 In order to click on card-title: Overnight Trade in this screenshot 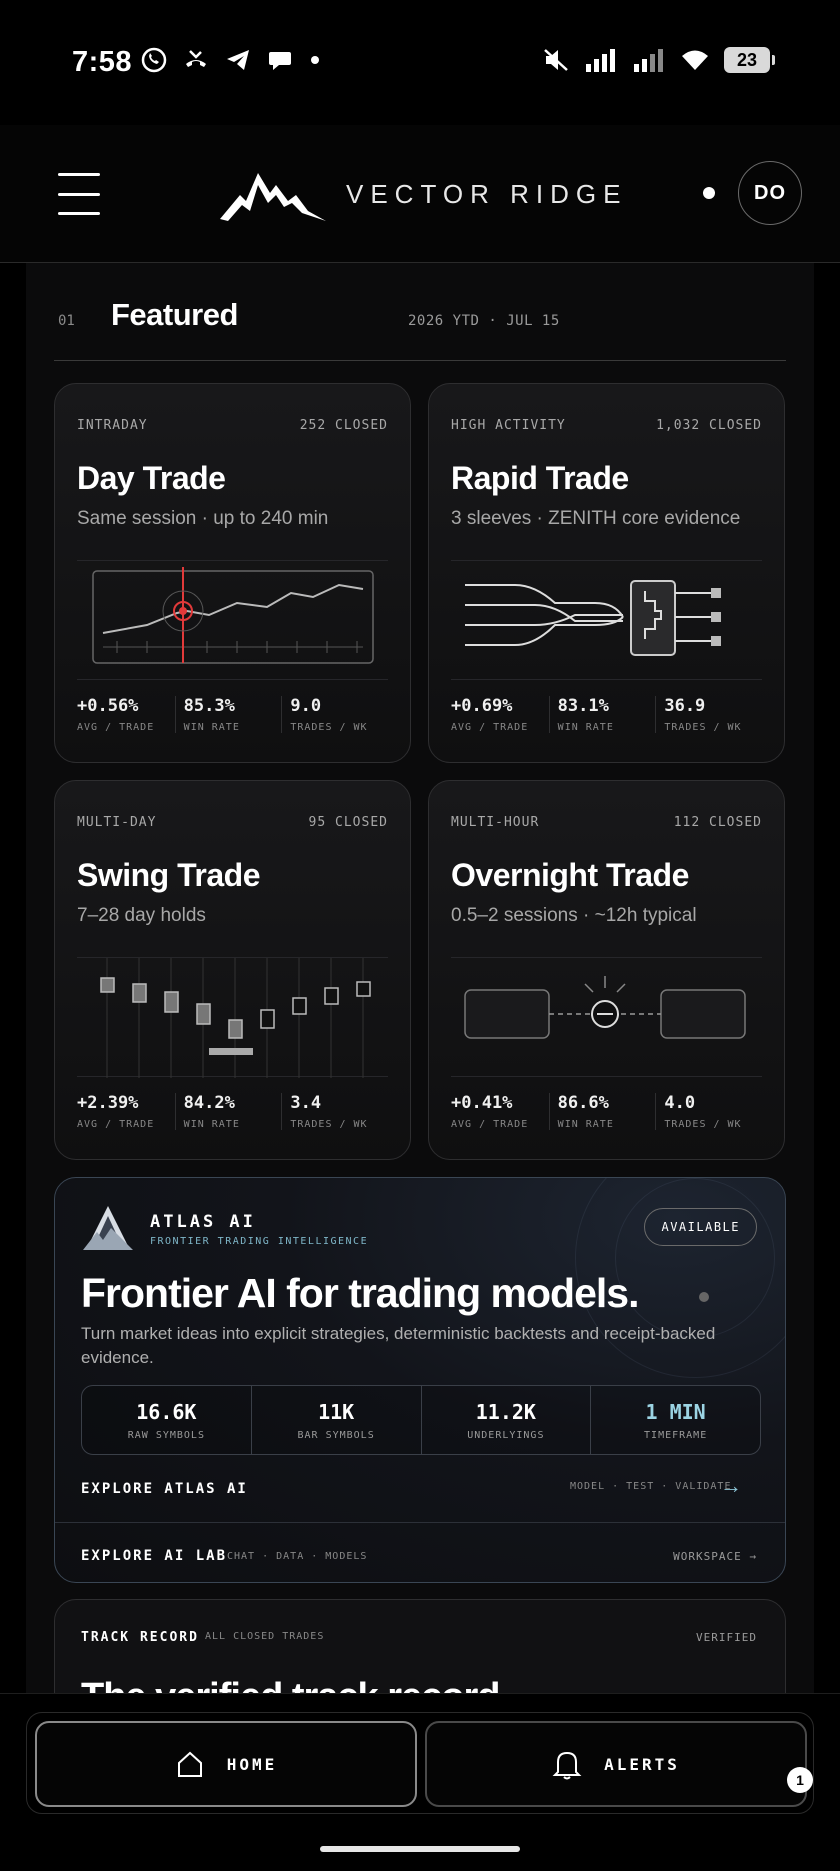, I will do `click(570, 875)`.